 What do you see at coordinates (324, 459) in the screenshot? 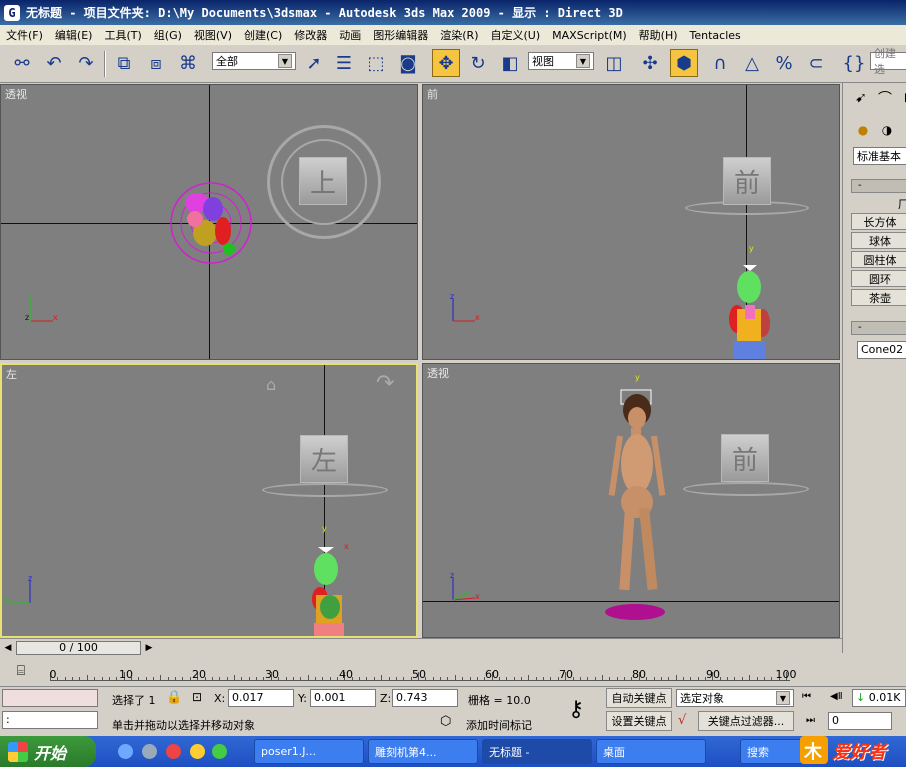
I see `viewcube: 左` at bounding box center [324, 459].